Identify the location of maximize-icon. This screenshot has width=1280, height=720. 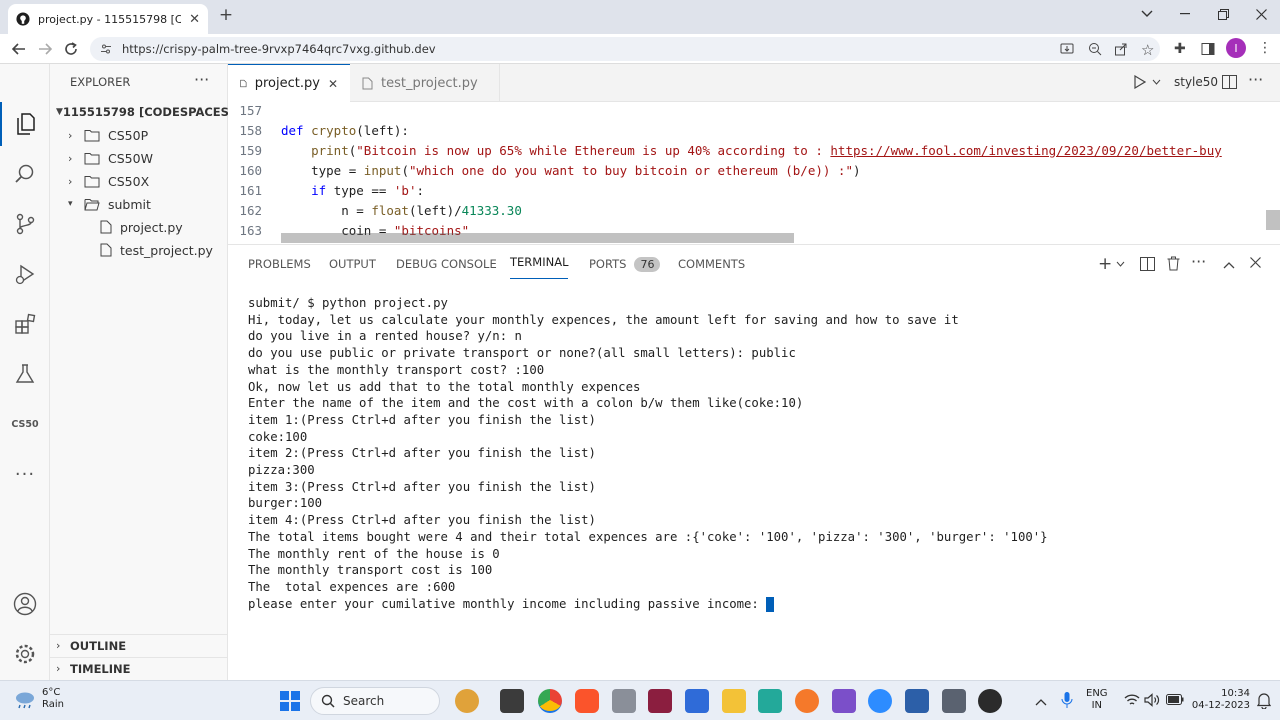
(1223, 14).